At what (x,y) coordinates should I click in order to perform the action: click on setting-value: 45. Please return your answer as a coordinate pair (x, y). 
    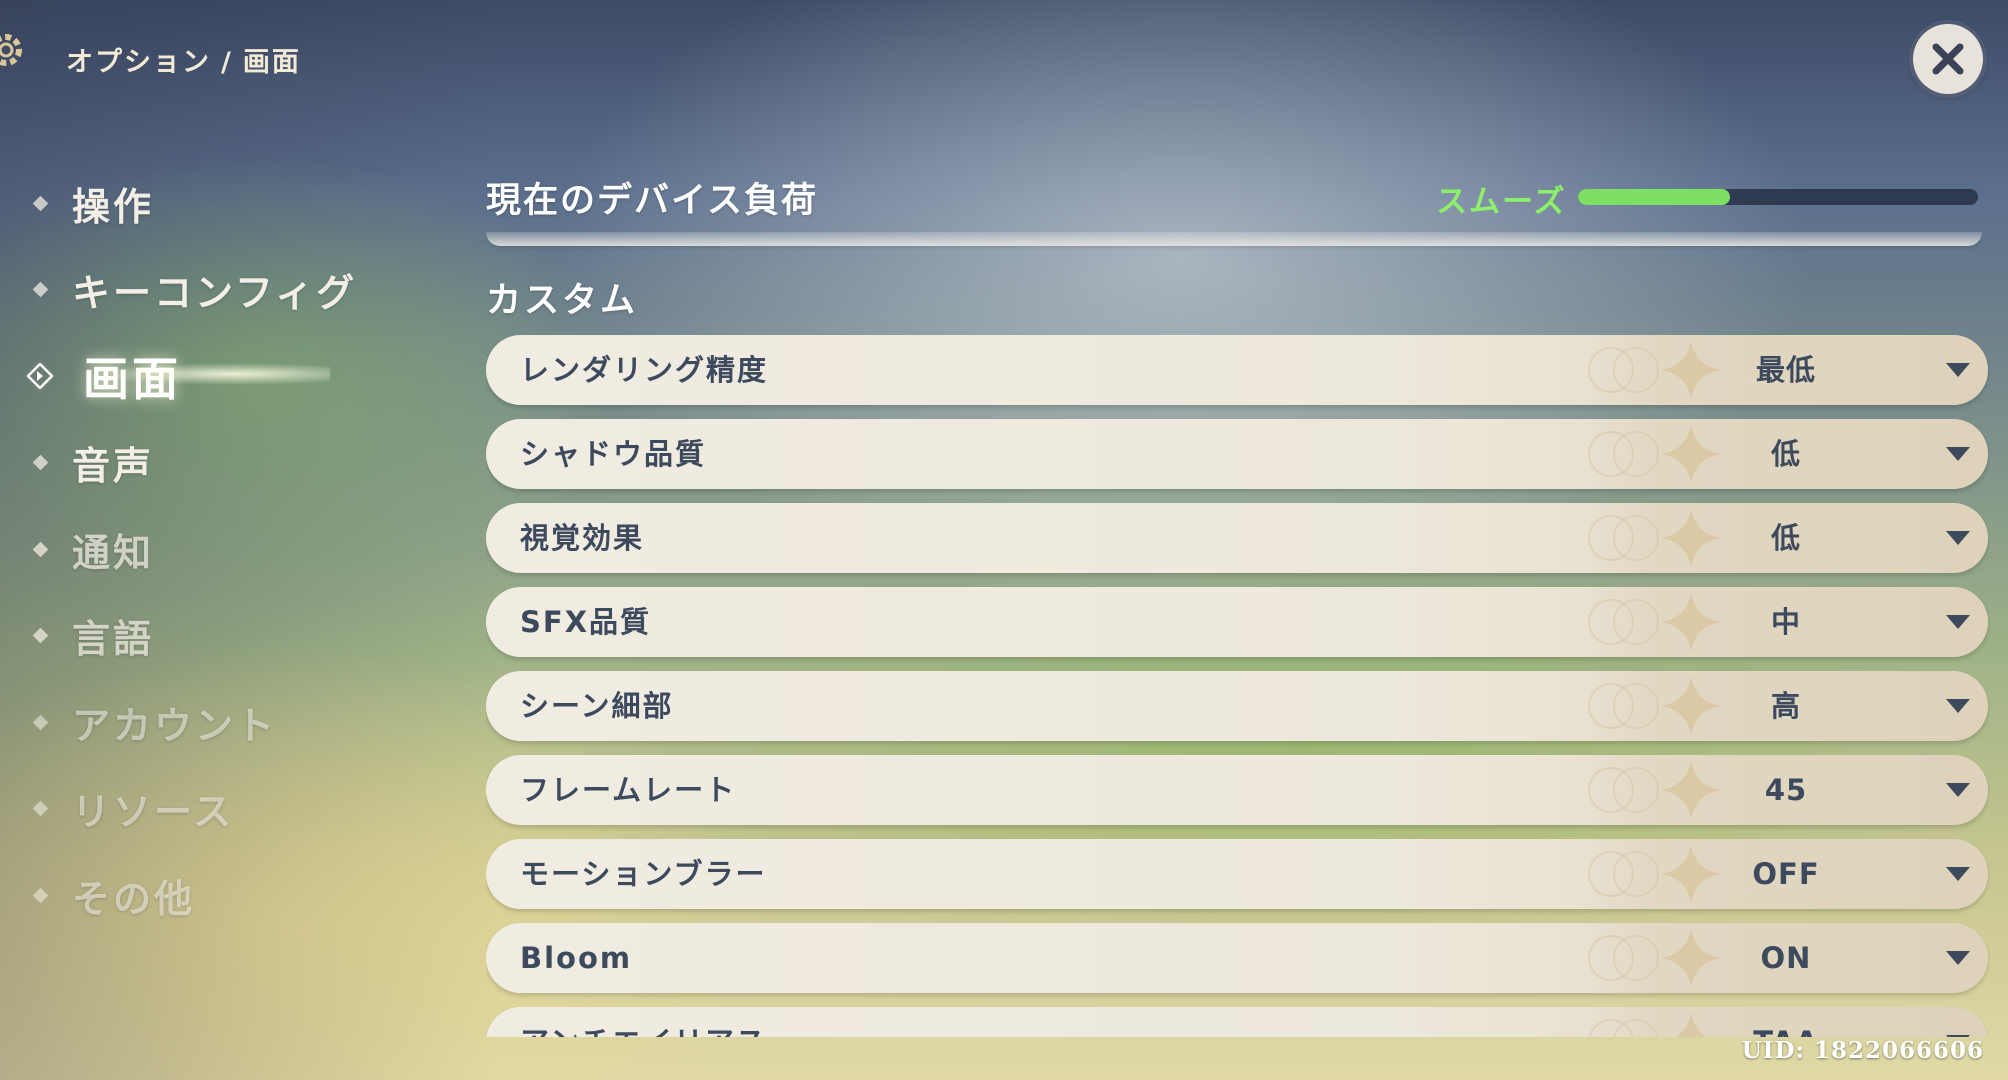
    Looking at the image, I should click on (1786, 790).